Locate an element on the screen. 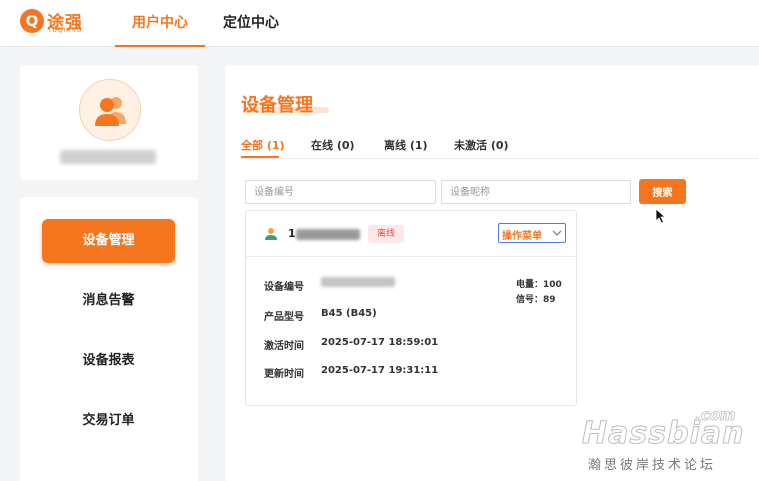 The width and height of the screenshot is (759, 481). product-model-label: 产品型号 is located at coordinates (284, 317).